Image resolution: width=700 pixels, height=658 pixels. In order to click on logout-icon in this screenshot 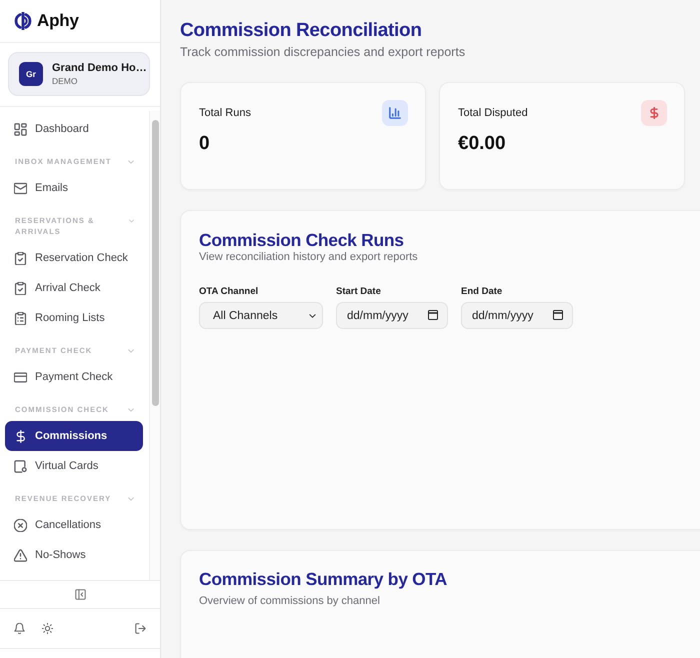, I will do `click(140, 628)`.